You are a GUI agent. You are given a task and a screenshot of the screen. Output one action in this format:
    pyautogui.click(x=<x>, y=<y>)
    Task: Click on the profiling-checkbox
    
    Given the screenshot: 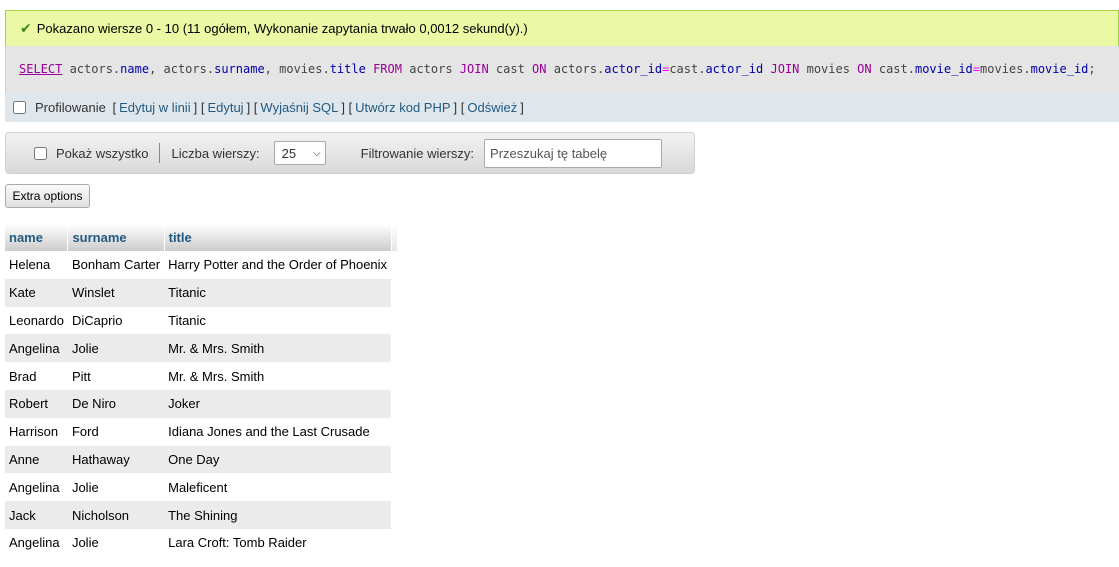 What is the action you would take?
    pyautogui.click(x=19, y=107)
    